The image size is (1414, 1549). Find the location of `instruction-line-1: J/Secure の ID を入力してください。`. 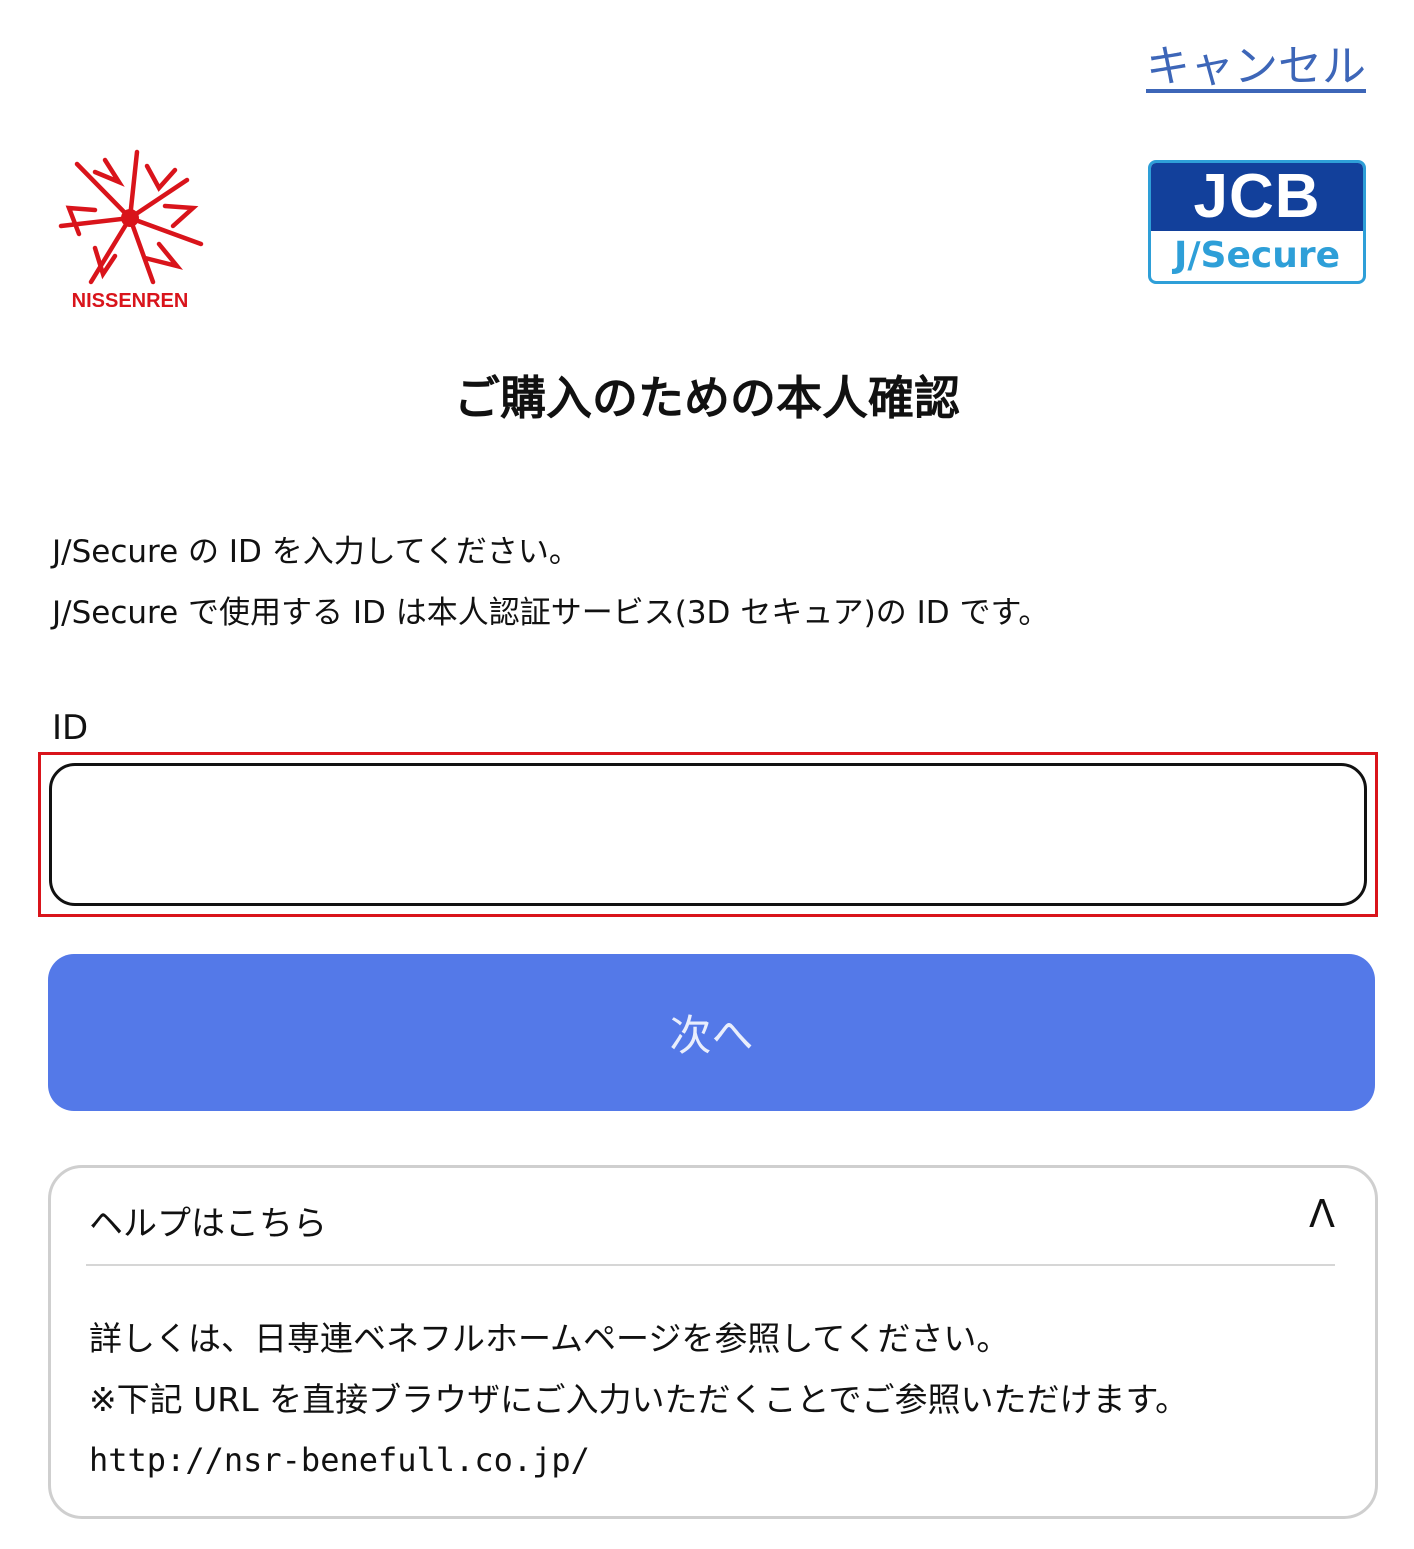

instruction-line-1: J/Secure の ID を入力してください。 is located at coordinates (316, 552).